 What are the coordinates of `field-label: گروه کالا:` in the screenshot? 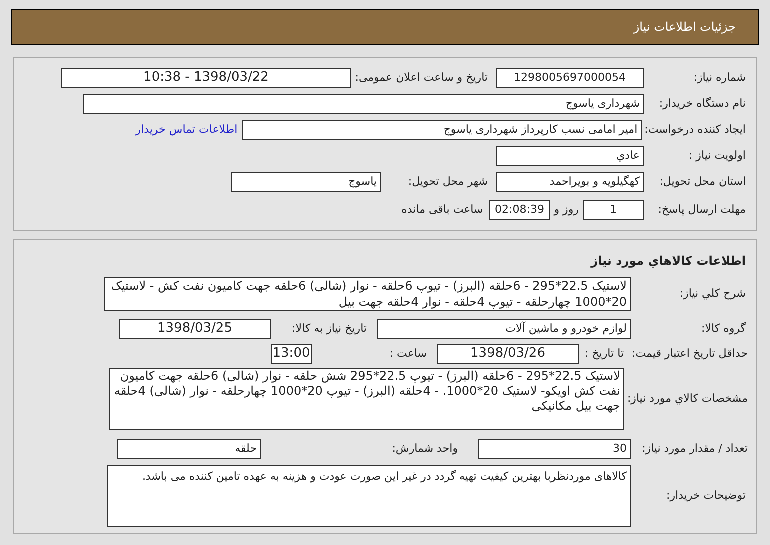 It's located at (723, 328).